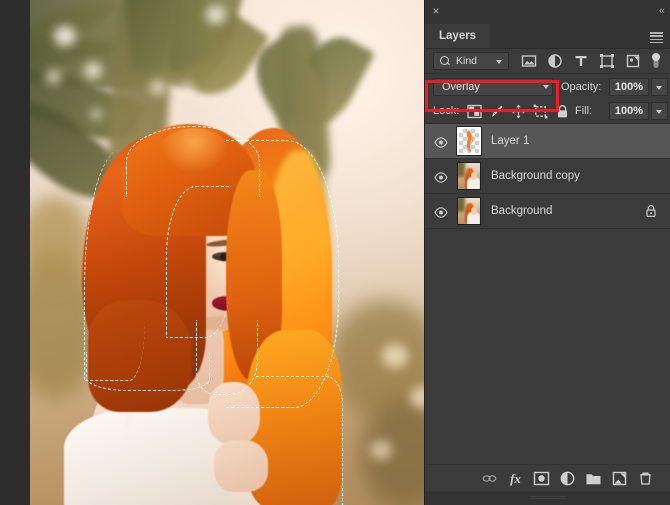 The image size is (670, 505). I want to click on lock-all-icon, so click(562, 111).